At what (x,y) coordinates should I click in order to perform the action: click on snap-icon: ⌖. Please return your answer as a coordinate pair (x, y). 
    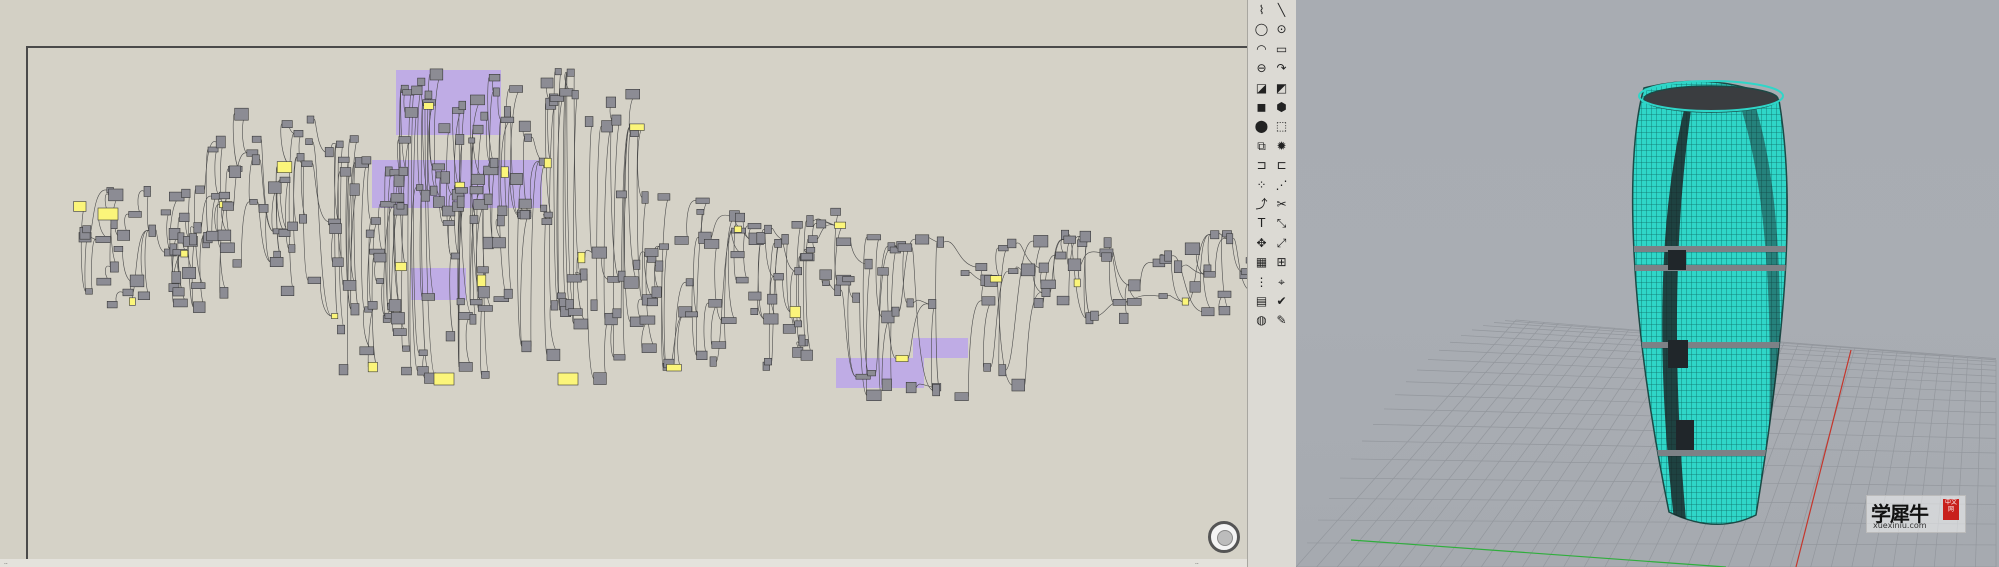
    Looking at the image, I should click on (1281, 282).